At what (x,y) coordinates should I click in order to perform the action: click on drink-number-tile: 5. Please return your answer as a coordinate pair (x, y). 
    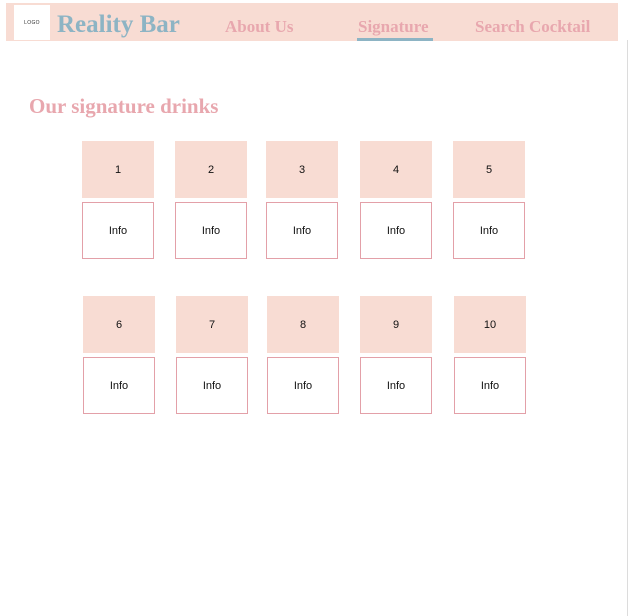
    Looking at the image, I should click on (489, 169).